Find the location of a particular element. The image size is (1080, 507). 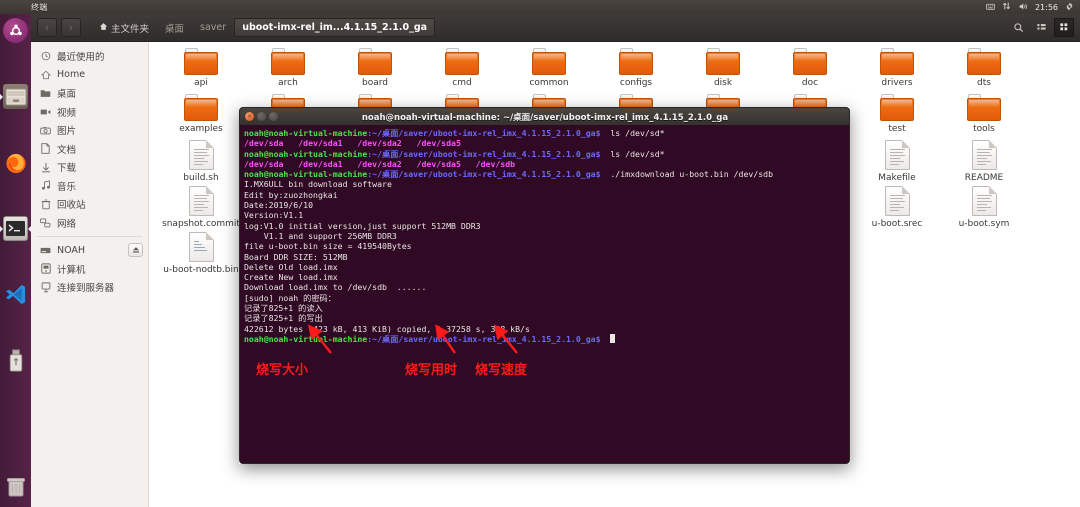

clock: 21:56 is located at coordinates (1046, 7).